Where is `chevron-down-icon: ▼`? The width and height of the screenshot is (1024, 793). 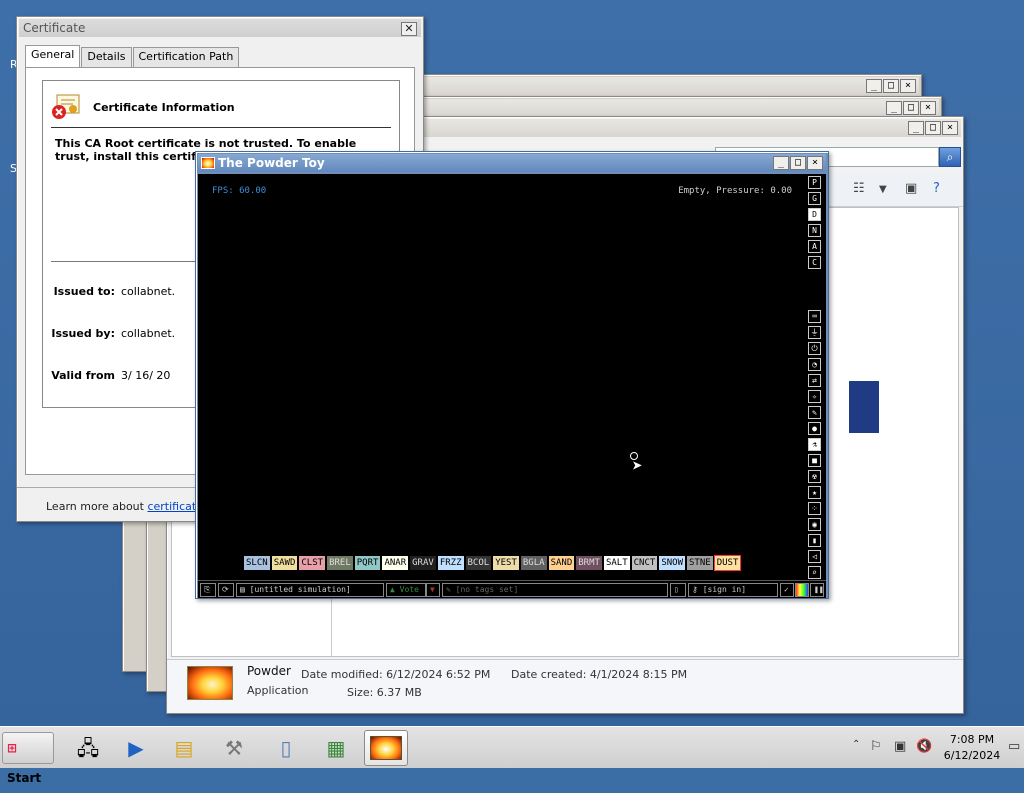
chevron-down-icon: ▼ is located at coordinates (883, 189).